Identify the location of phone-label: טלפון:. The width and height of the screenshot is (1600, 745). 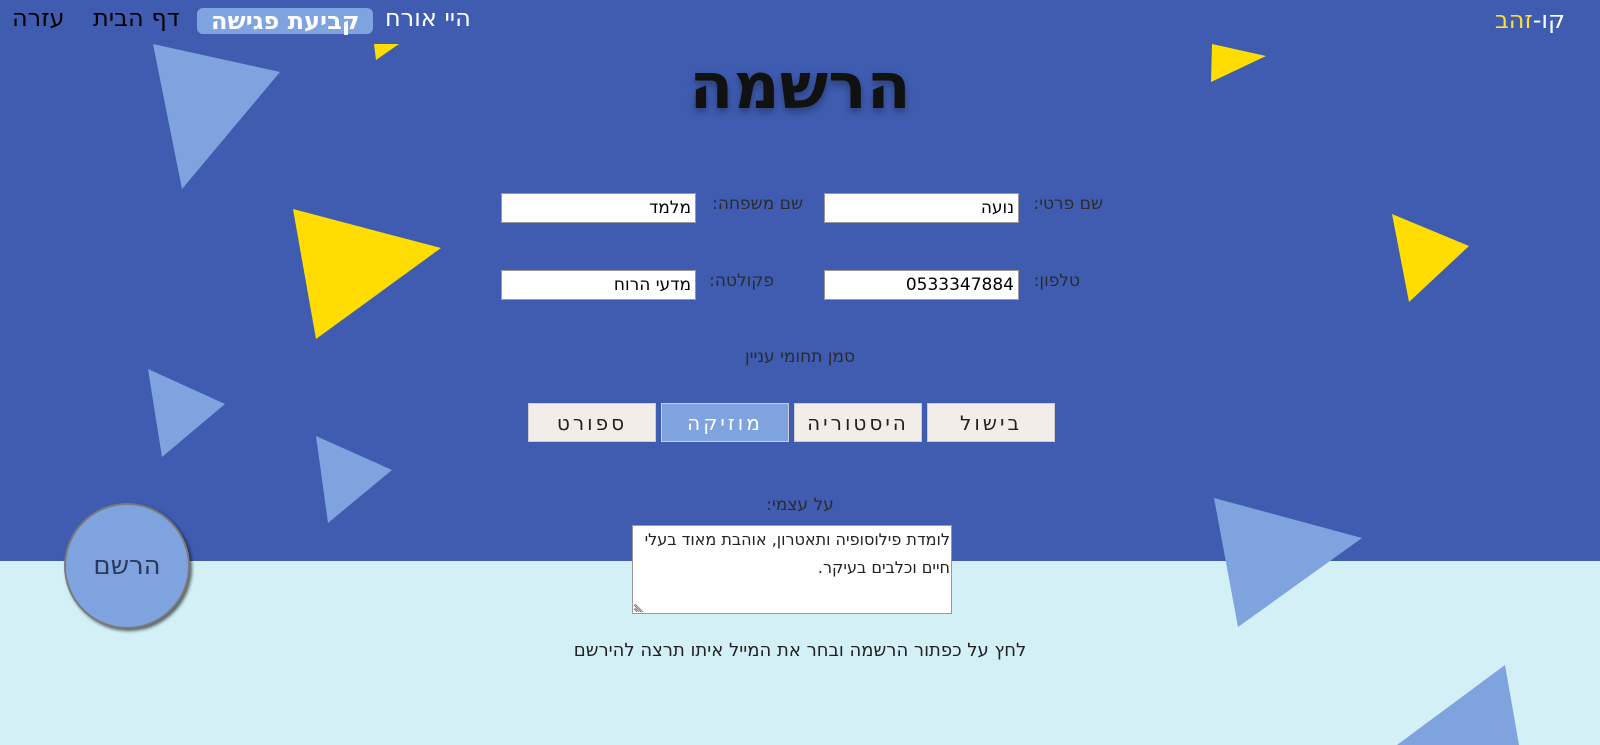
(1056, 281).